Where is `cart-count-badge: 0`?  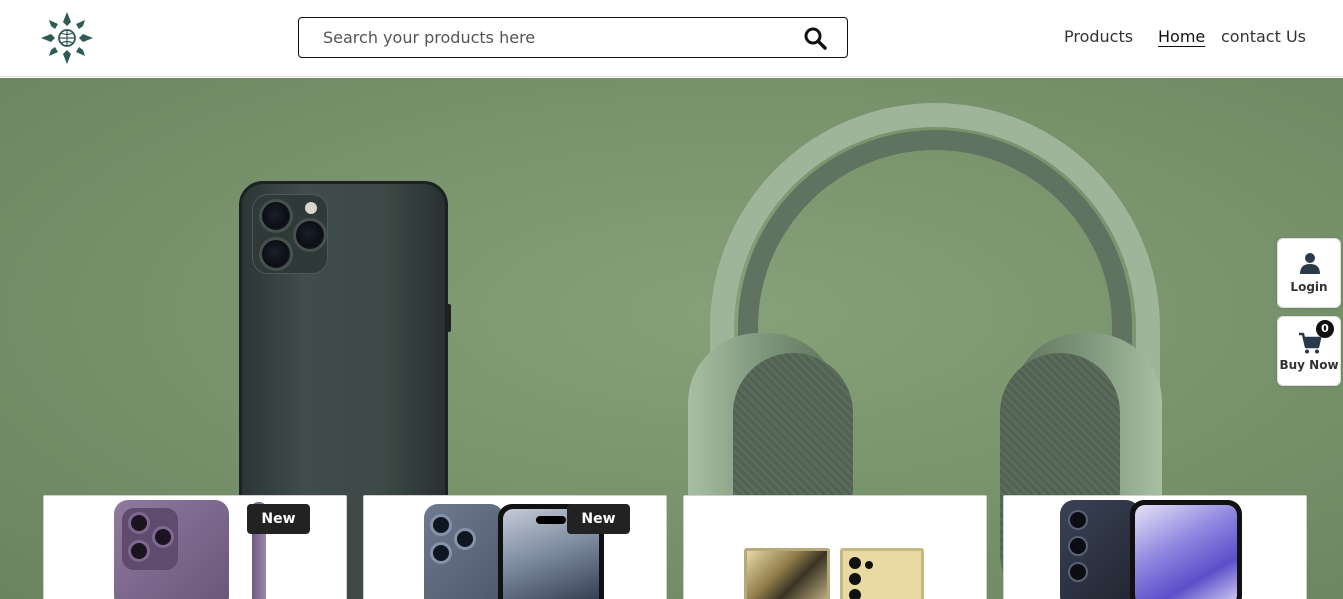
cart-count-badge: 0 is located at coordinates (1325, 329).